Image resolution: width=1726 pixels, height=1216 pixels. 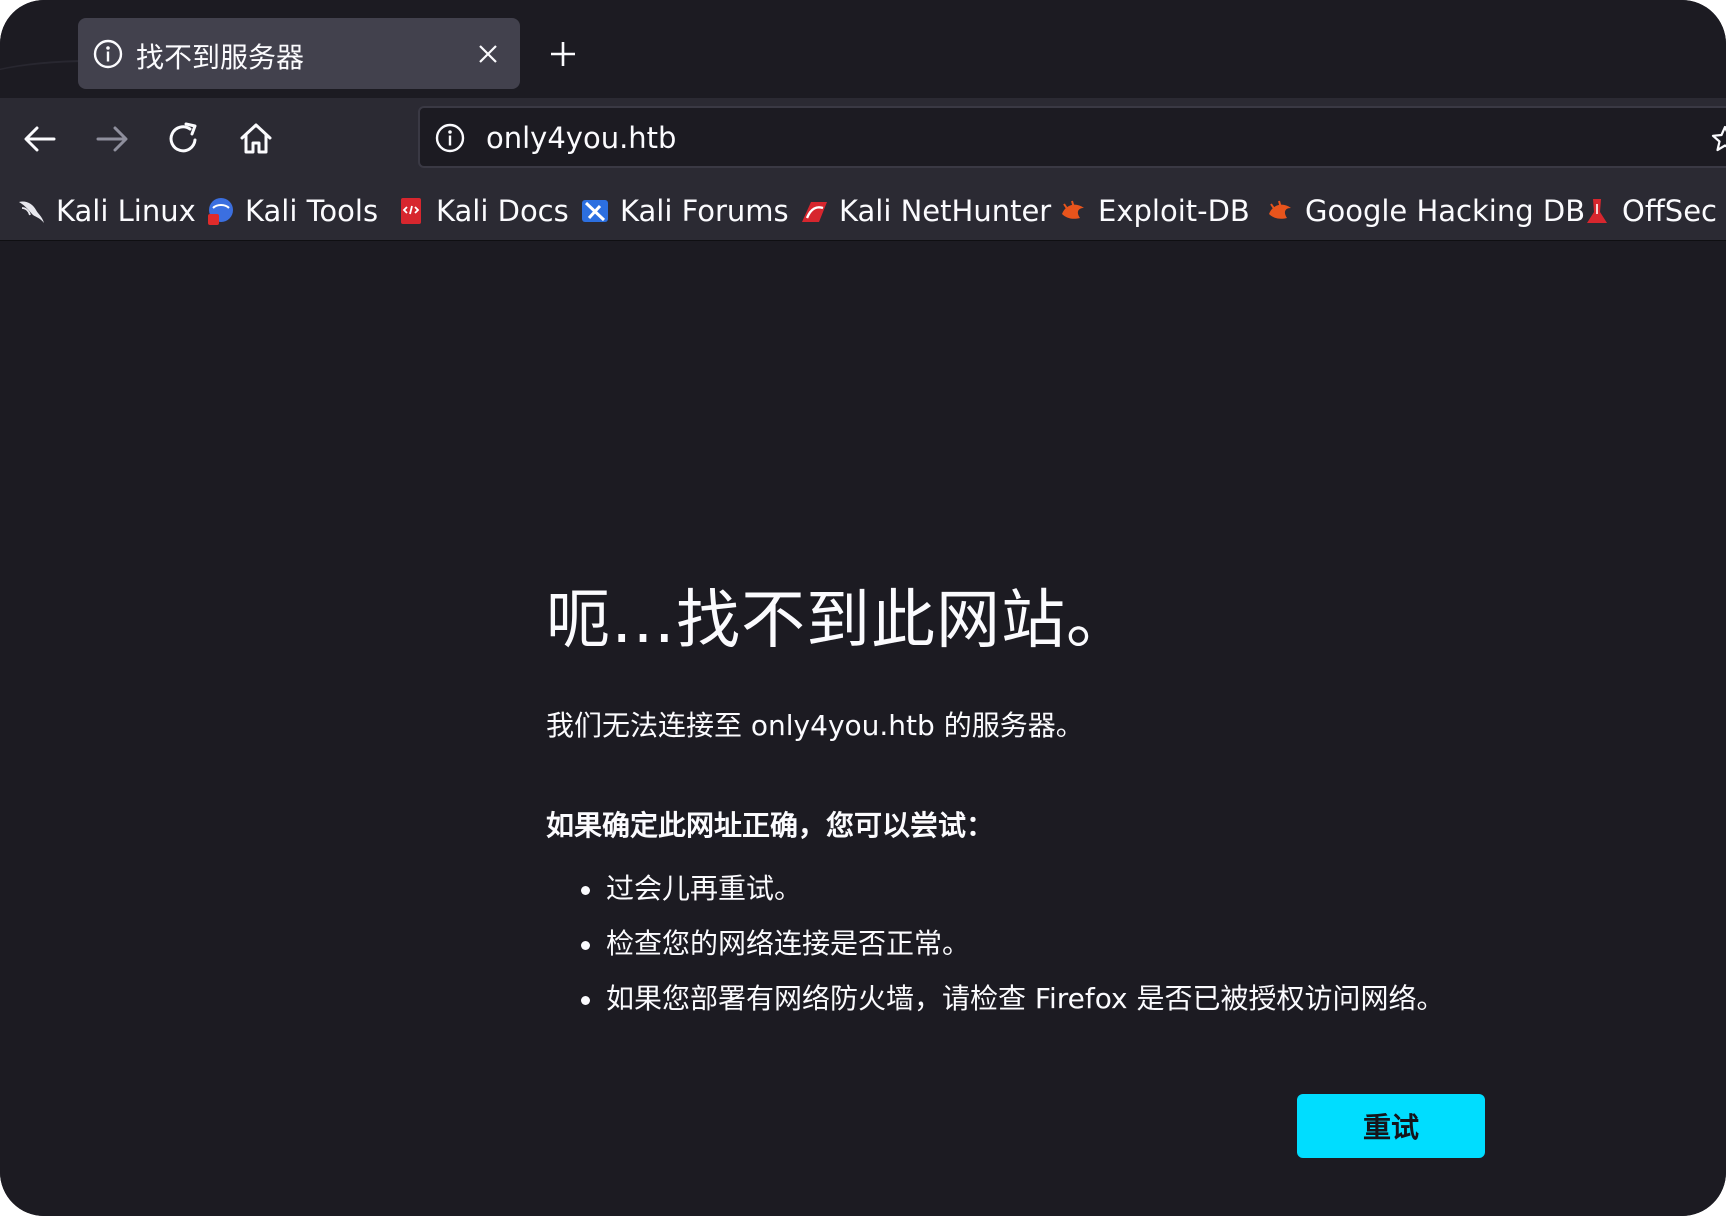 What do you see at coordinates (945, 211) in the screenshot?
I see `bookmark-label: Kali NetHunter` at bounding box center [945, 211].